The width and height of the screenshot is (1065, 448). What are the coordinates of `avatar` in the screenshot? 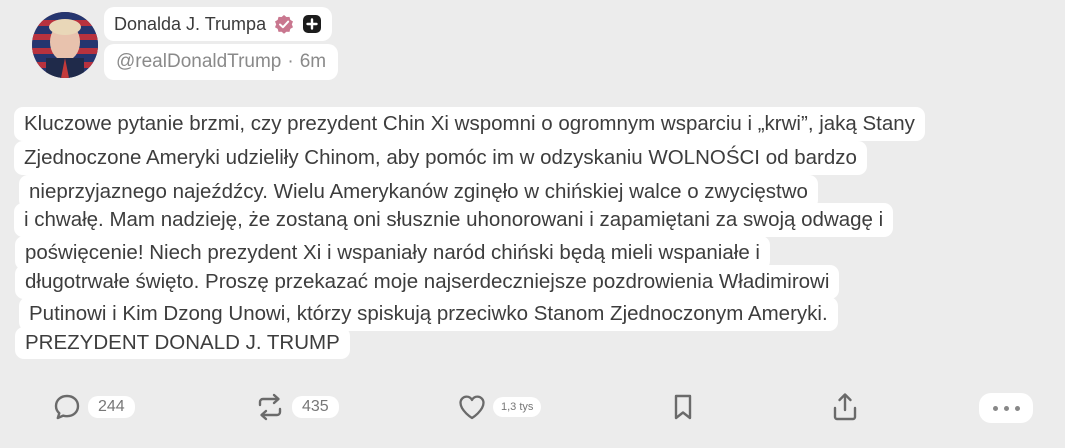 It's located at (65, 45).